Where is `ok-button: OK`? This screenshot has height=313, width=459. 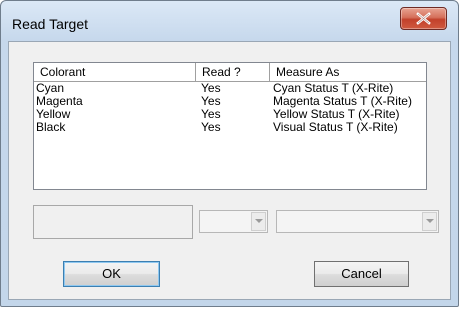
ok-button: OK is located at coordinates (111, 274).